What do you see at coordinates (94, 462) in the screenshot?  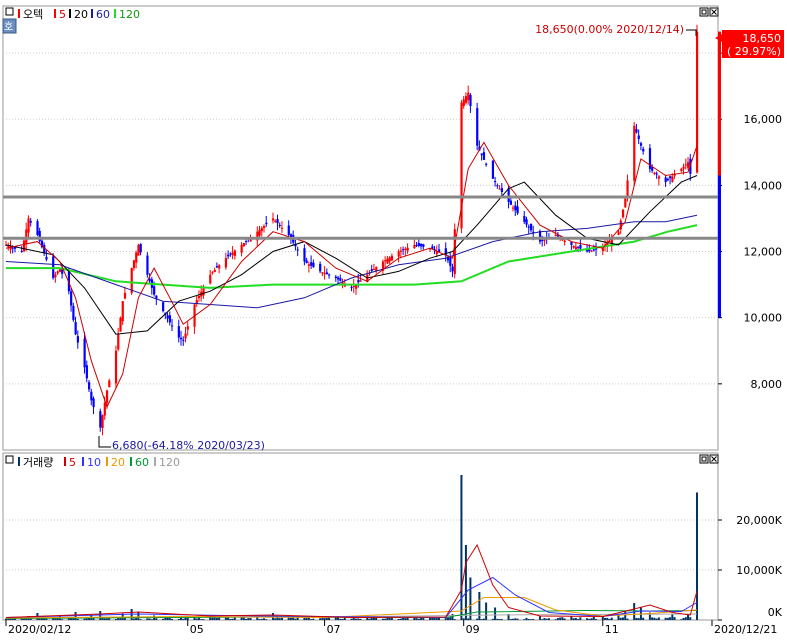 I see `volume-legend-ma10: 10` at bounding box center [94, 462].